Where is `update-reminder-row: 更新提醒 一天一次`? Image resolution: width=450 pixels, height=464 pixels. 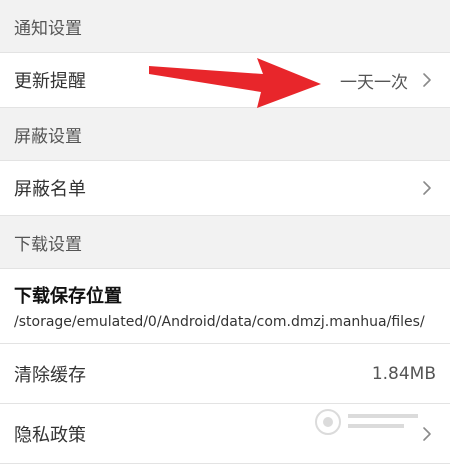 update-reminder-row: 更新提醒 一天一次 is located at coordinates (225, 80).